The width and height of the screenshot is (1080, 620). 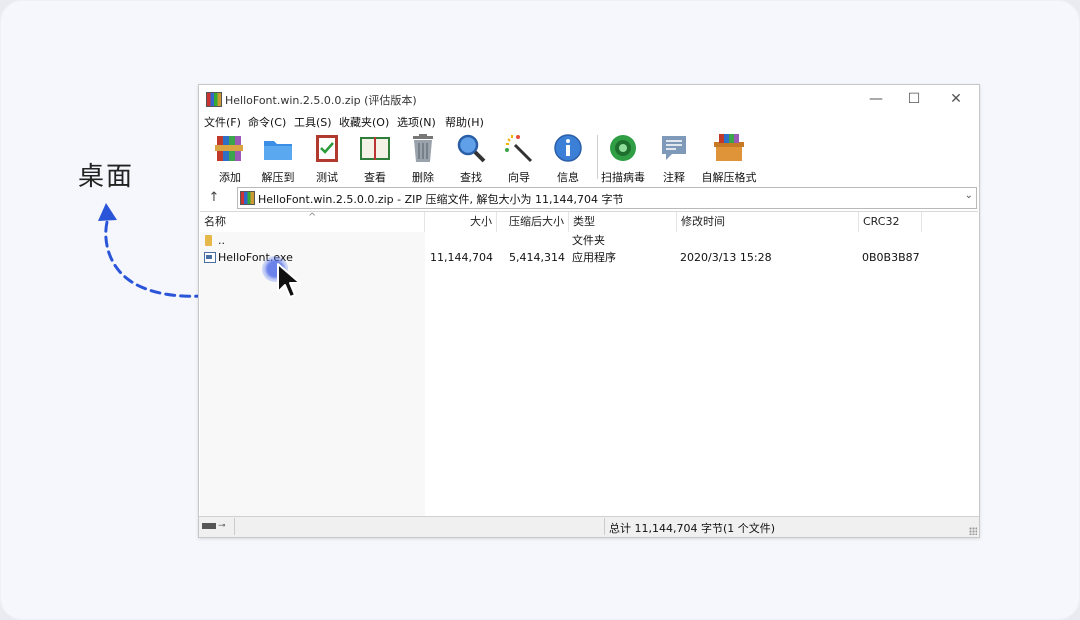 What do you see at coordinates (623, 222) in the screenshot?
I see `column-type: 类型` at bounding box center [623, 222].